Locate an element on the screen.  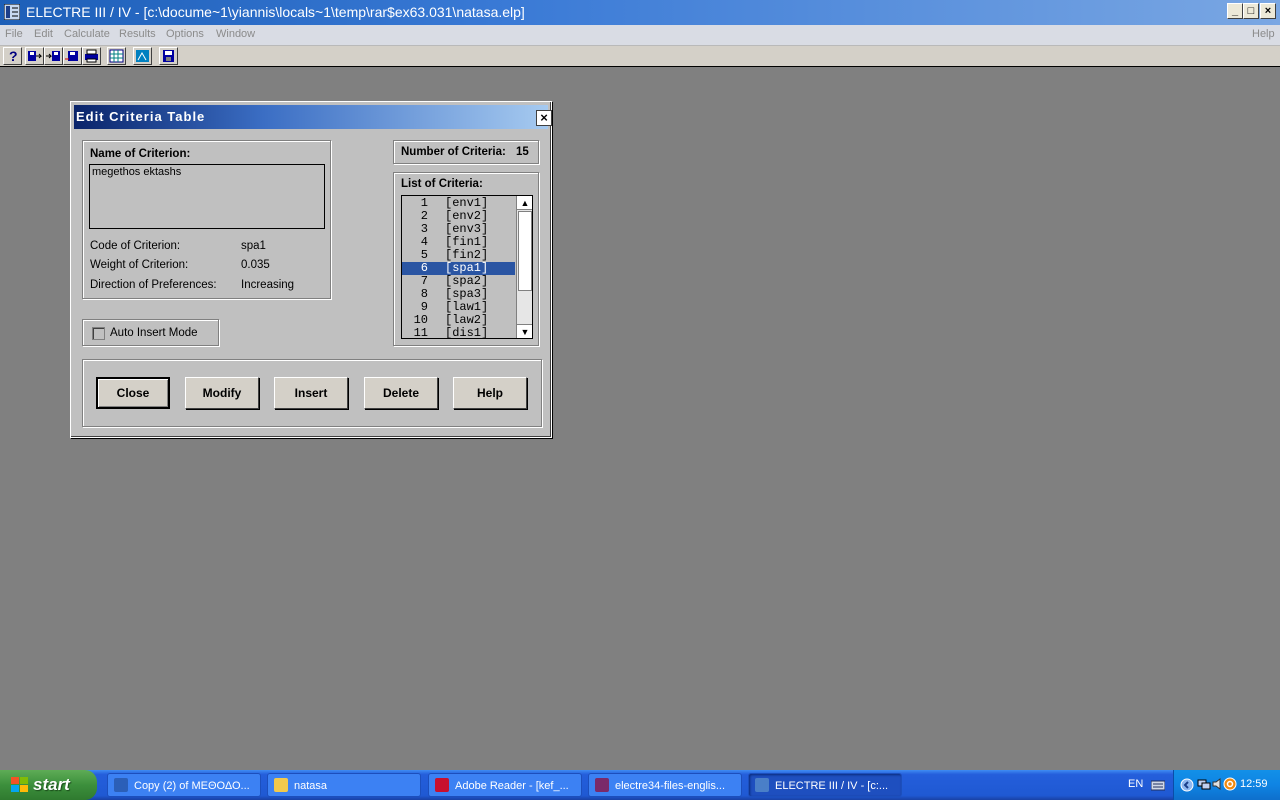
taskbar-button-label: natasa is located at coordinates (311, 786).